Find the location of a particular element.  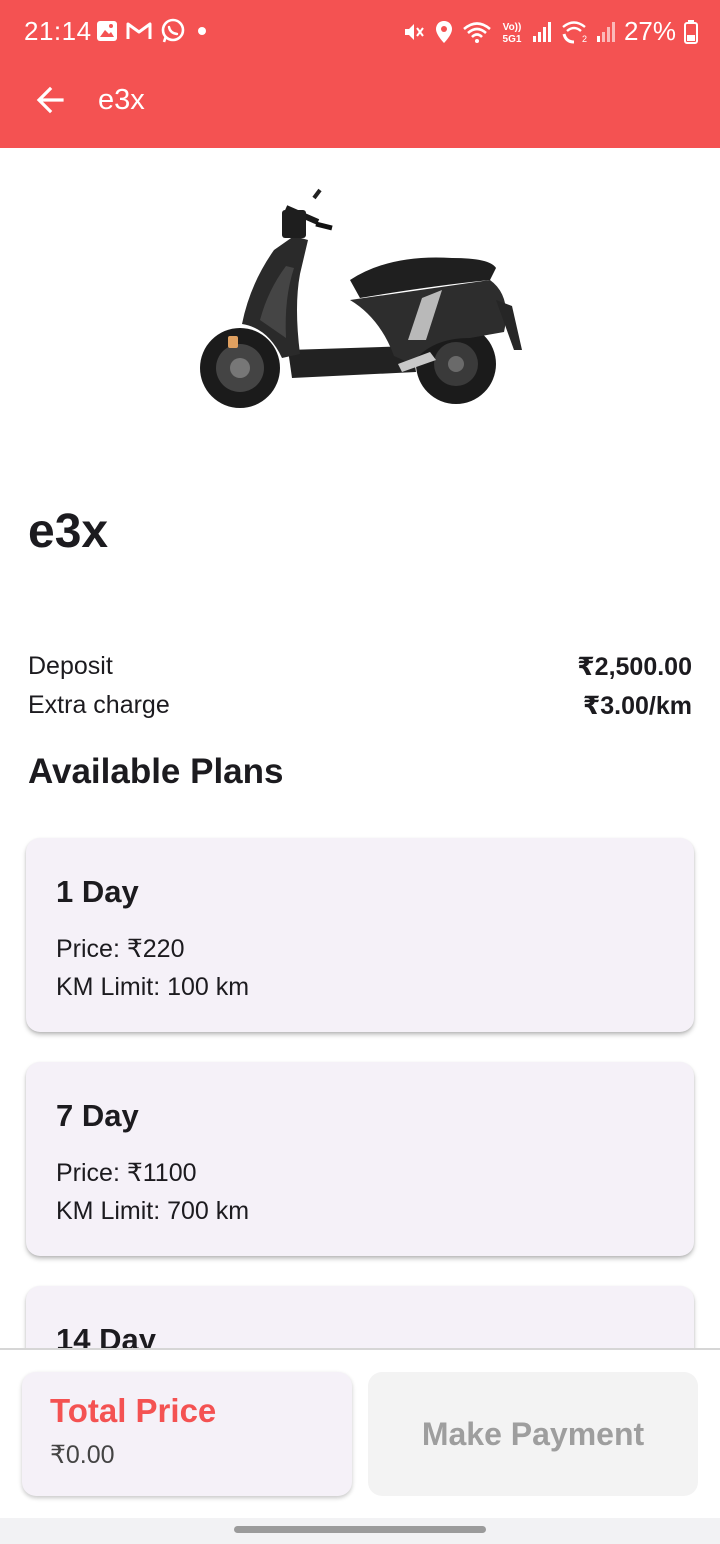

total-price-card: Total Price ₹0.00 is located at coordinates (187, 1434).